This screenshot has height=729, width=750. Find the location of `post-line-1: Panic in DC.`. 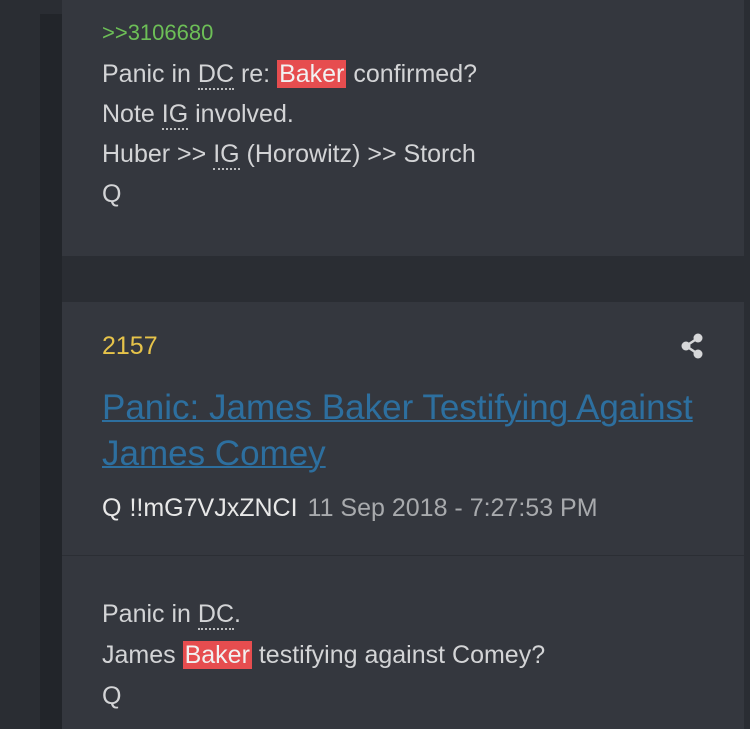

post-line-1: Panic in DC. is located at coordinates (171, 614).